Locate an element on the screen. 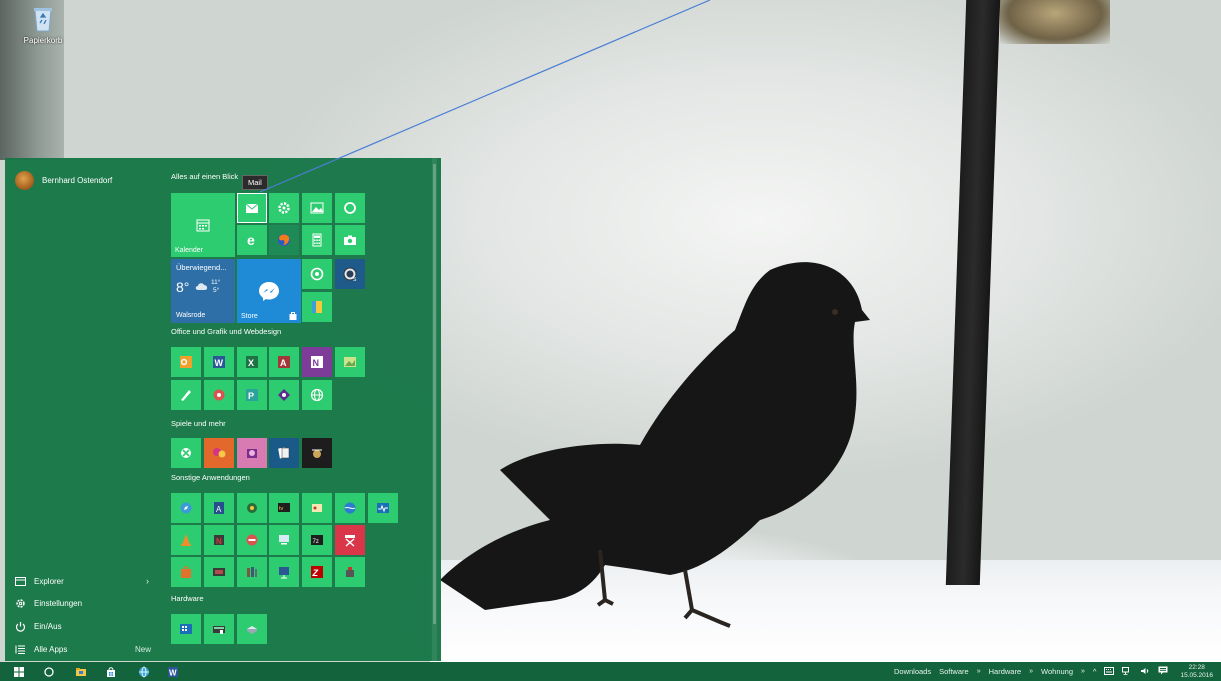 This screenshot has height=681, width=1221. tile-app-9: N is located at coordinates (219, 540).